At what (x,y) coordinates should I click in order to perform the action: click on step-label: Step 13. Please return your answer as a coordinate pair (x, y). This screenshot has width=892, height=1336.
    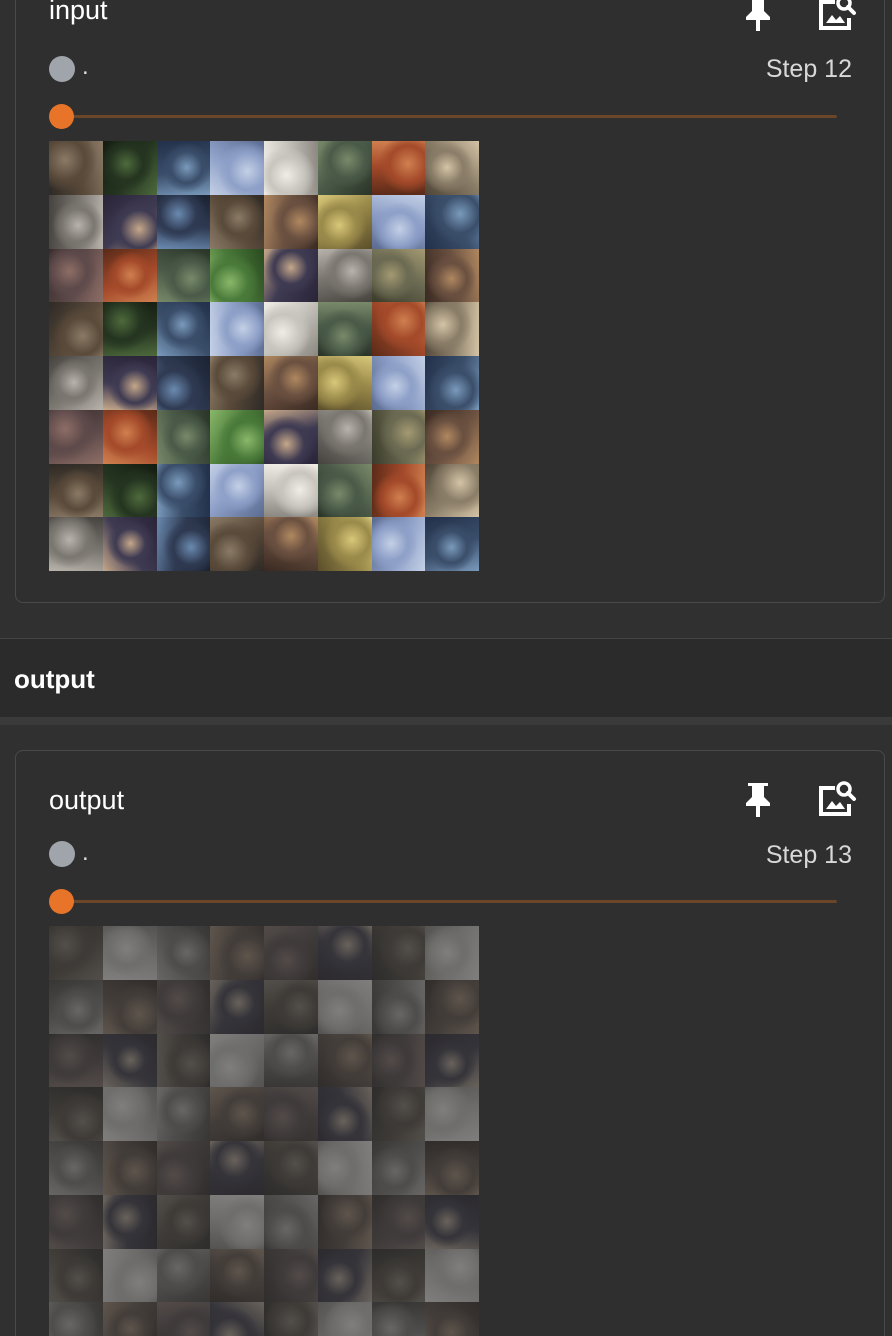
    Looking at the image, I should click on (808, 855).